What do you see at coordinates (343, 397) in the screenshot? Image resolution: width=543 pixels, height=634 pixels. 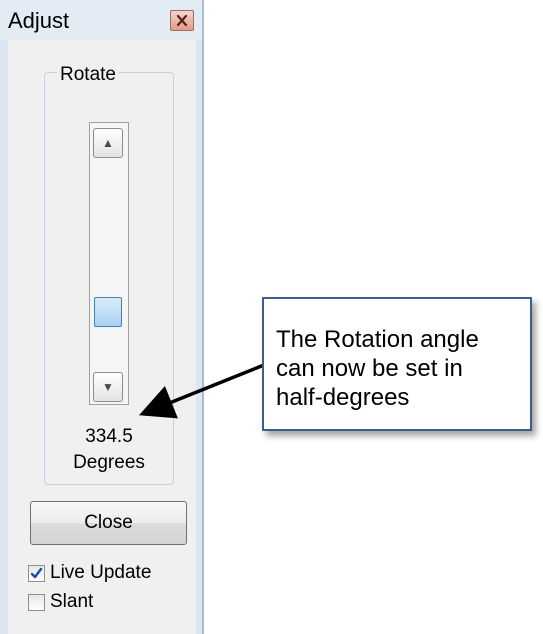 I see `callout-line-3: half-degrees` at bounding box center [343, 397].